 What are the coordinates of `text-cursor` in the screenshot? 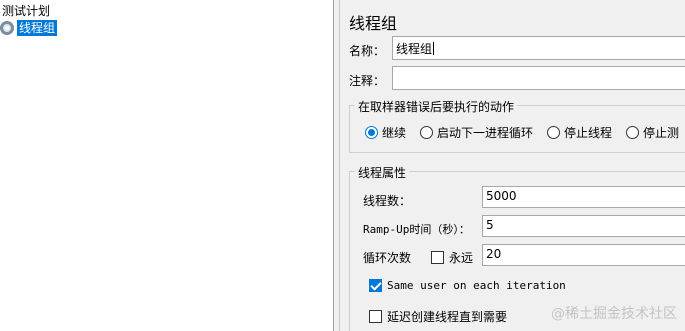 It's located at (434, 48).